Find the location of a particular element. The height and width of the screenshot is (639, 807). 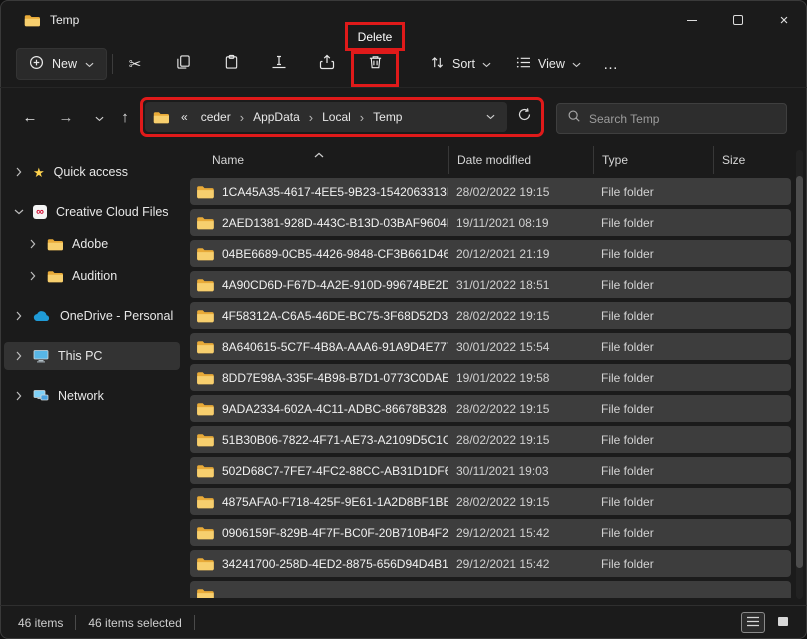

breadcrumb-appdata: AppData is located at coordinates (276, 117).